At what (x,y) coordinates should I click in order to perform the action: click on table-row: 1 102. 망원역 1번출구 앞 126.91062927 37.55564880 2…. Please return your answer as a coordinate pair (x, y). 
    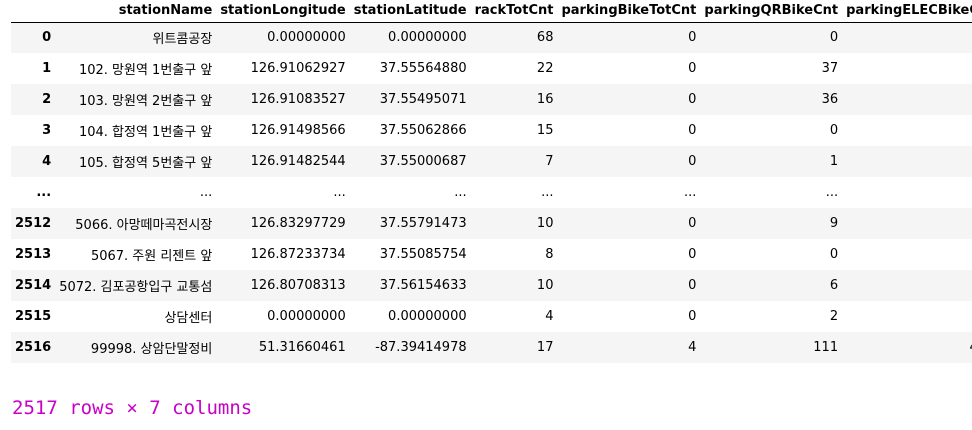
    Looking at the image, I should click on (491, 68).